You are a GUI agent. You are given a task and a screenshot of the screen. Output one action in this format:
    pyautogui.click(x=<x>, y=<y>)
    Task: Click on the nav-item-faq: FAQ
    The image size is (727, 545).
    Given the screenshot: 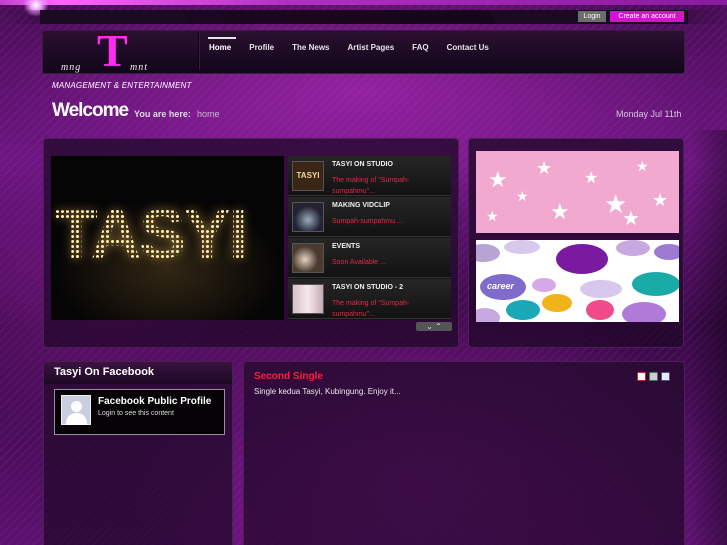 What is the action you would take?
    pyautogui.click(x=420, y=51)
    